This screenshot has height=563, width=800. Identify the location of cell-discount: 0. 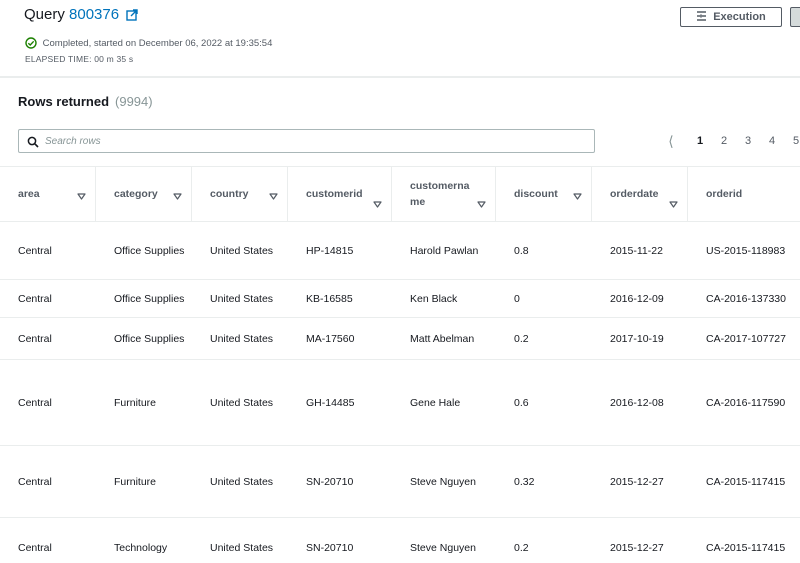
(544, 299).